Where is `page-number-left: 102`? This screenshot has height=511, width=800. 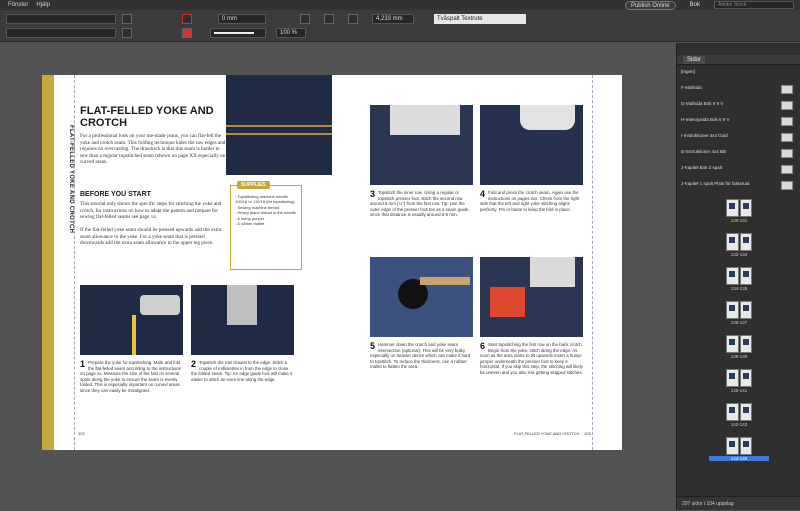 page-number-left: 102 is located at coordinates (81, 433).